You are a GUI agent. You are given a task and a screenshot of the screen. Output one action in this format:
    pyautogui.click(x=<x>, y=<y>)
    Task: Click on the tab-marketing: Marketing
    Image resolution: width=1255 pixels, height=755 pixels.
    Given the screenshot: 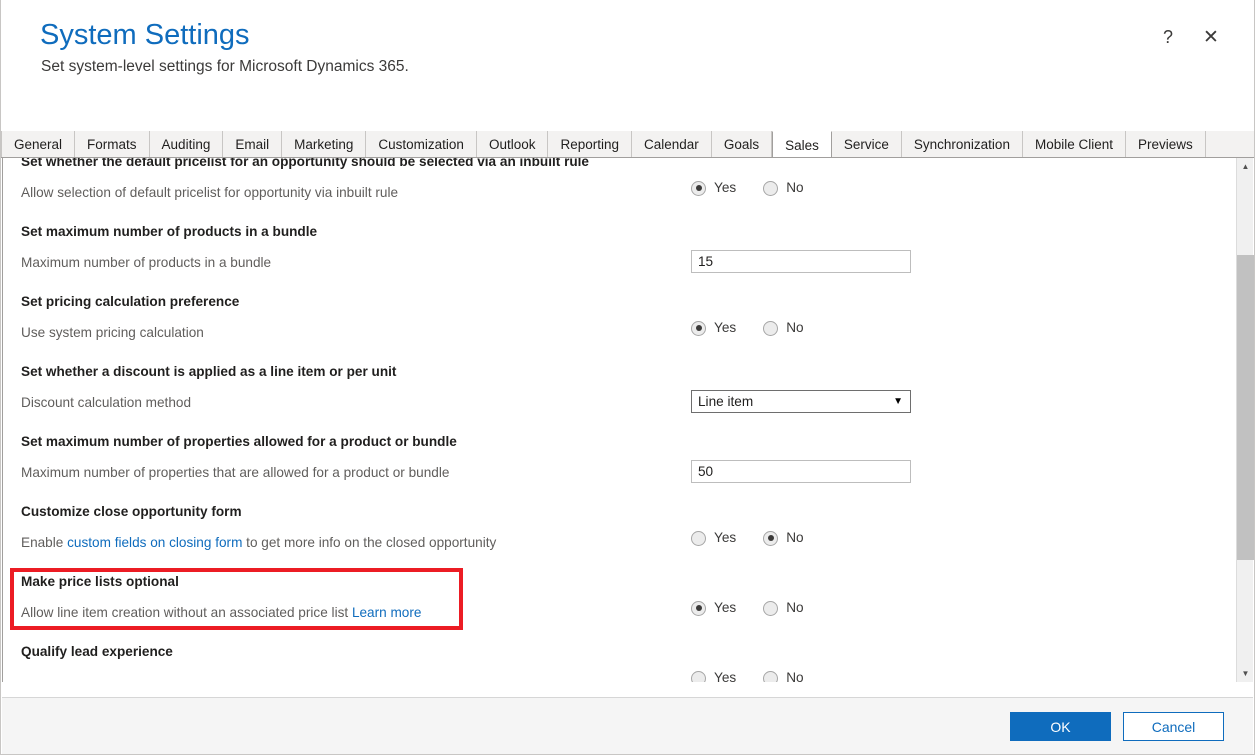 What is the action you would take?
    pyautogui.click(x=324, y=144)
    